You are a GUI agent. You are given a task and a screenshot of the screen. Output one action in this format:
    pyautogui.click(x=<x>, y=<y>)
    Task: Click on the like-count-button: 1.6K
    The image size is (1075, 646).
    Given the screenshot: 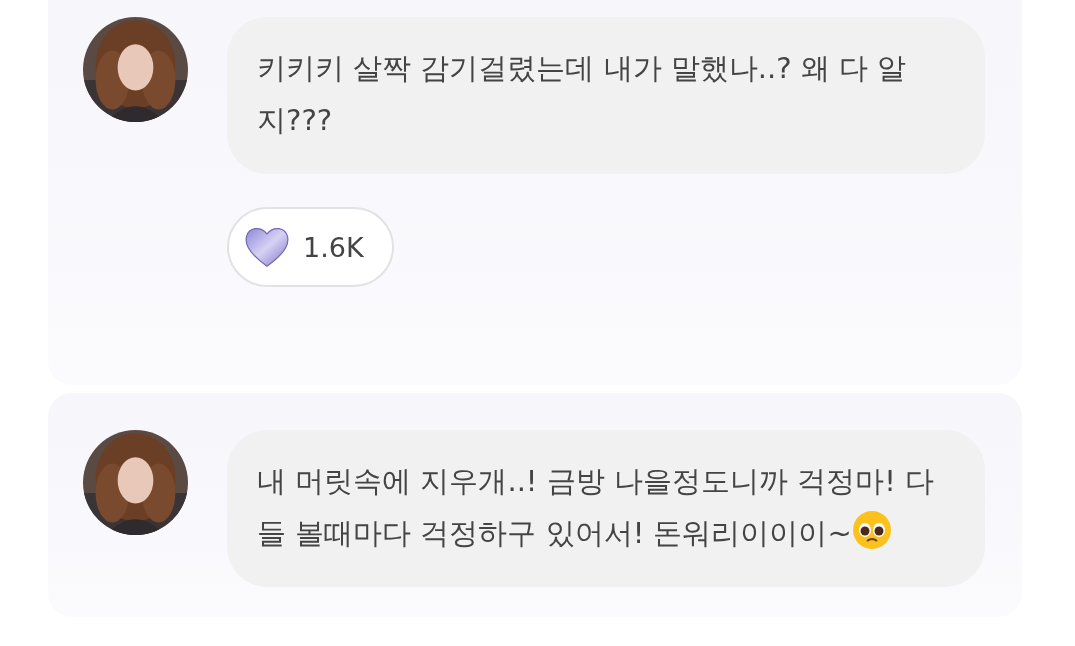 What is the action you would take?
    pyautogui.click(x=310, y=247)
    